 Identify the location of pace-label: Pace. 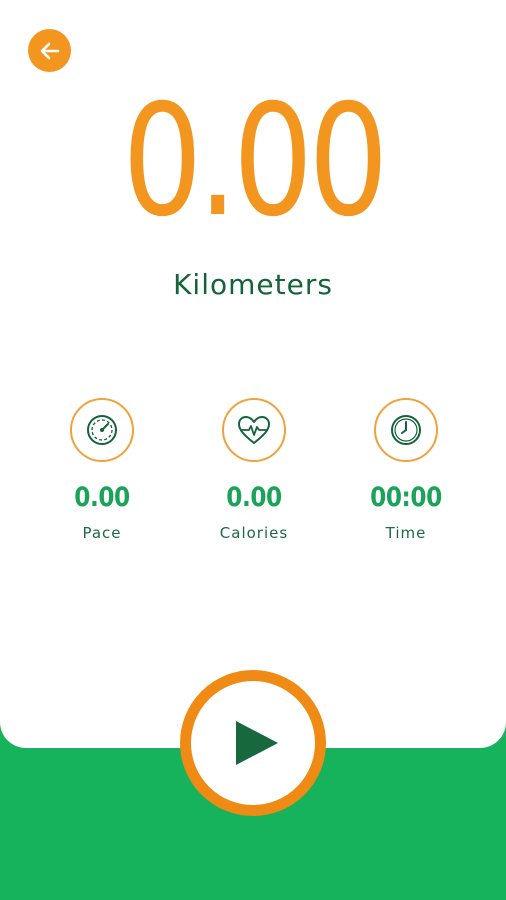
(102, 533).